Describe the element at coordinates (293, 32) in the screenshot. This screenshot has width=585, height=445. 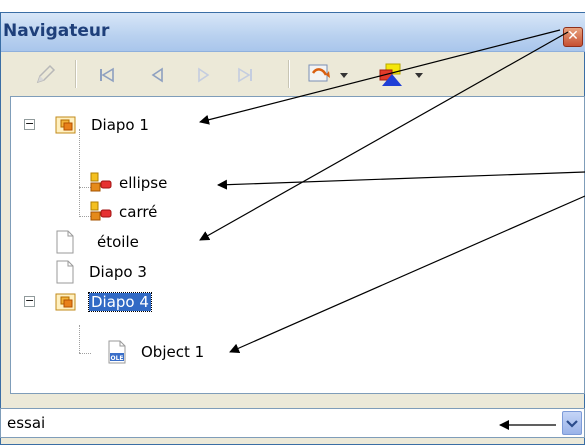
I see `title-bar: Navigateur ✕` at that location.